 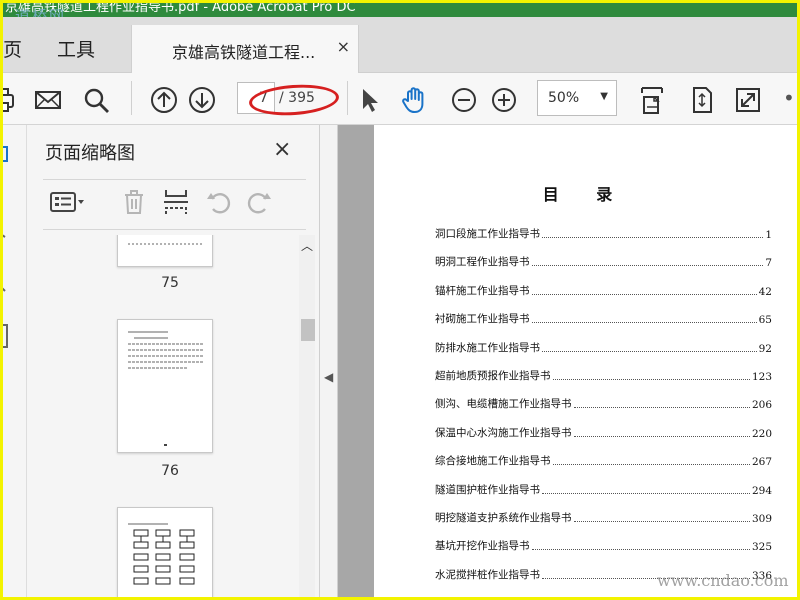 I want to click on toc-entry-text: 隧道围护桩作业指导书, so click(x=487, y=489).